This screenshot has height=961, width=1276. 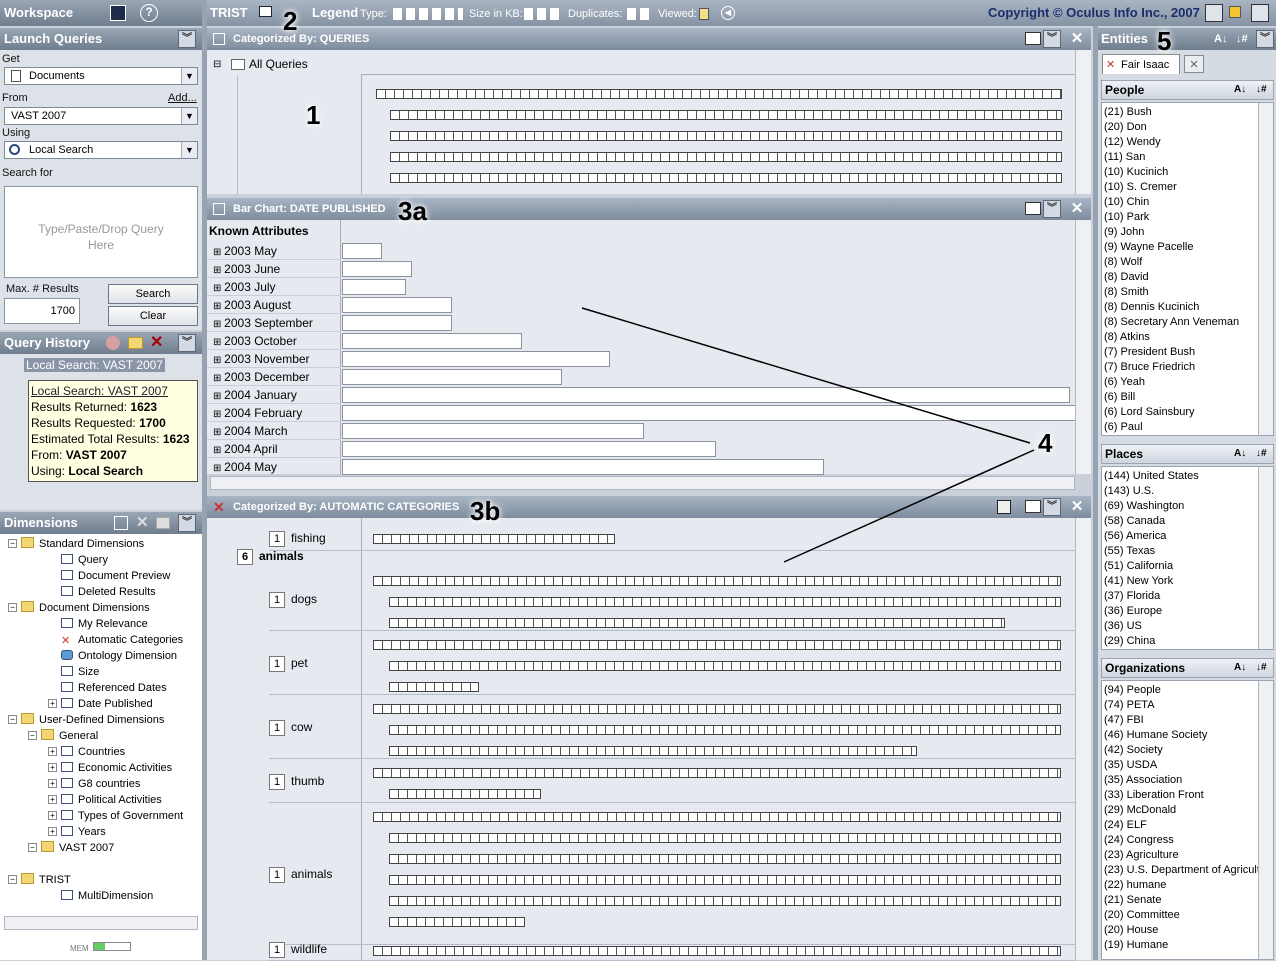 I want to click on annotation-lines, so click(x=808, y=435).